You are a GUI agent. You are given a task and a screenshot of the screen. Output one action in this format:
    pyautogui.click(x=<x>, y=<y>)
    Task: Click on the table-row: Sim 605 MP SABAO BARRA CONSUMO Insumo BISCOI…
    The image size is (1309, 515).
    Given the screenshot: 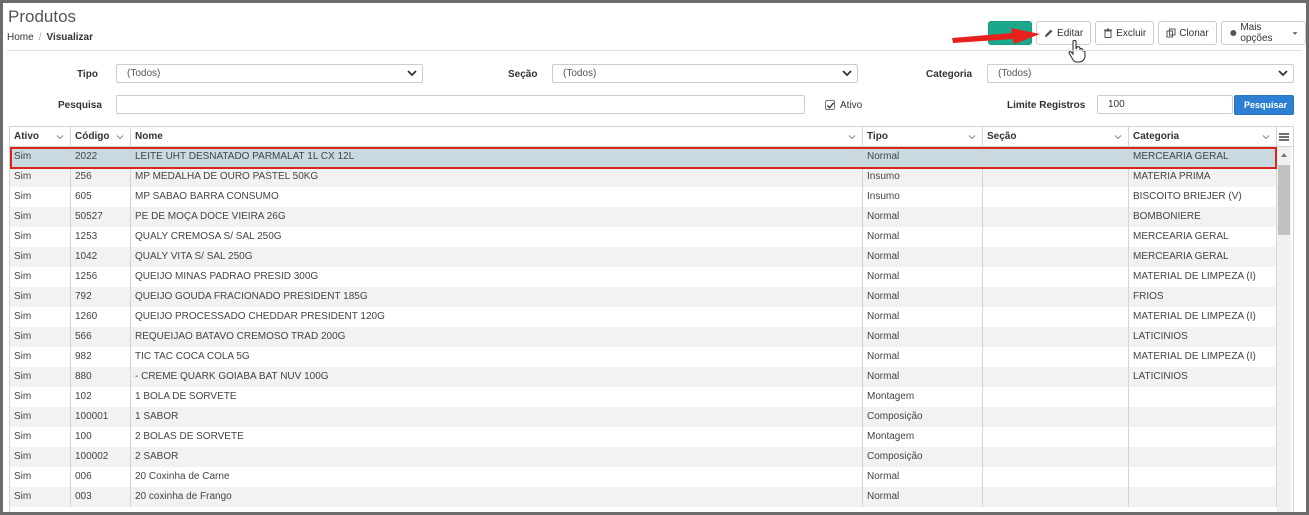 What is the action you would take?
    pyautogui.click(x=644, y=197)
    